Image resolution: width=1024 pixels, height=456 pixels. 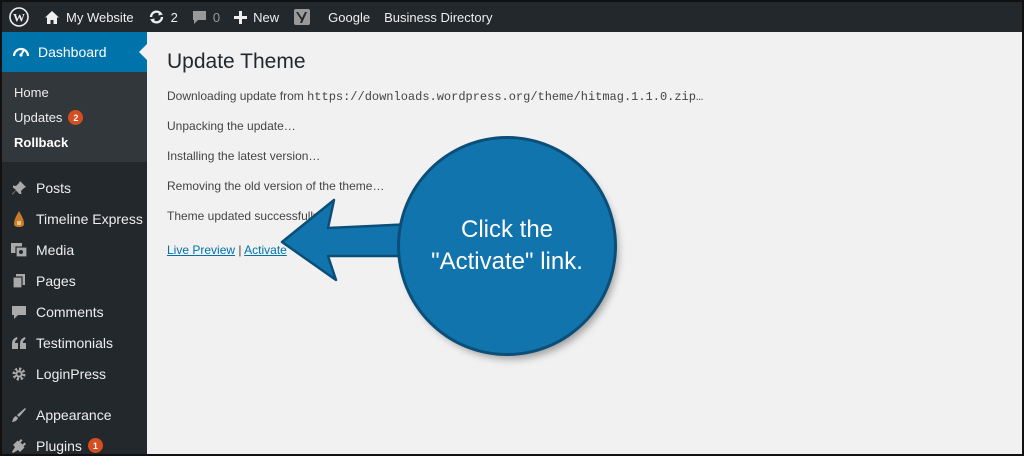 What do you see at coordinates (19, 219) in the screenshot?
I see `timeline-icon` at bounding box center [19, 219].